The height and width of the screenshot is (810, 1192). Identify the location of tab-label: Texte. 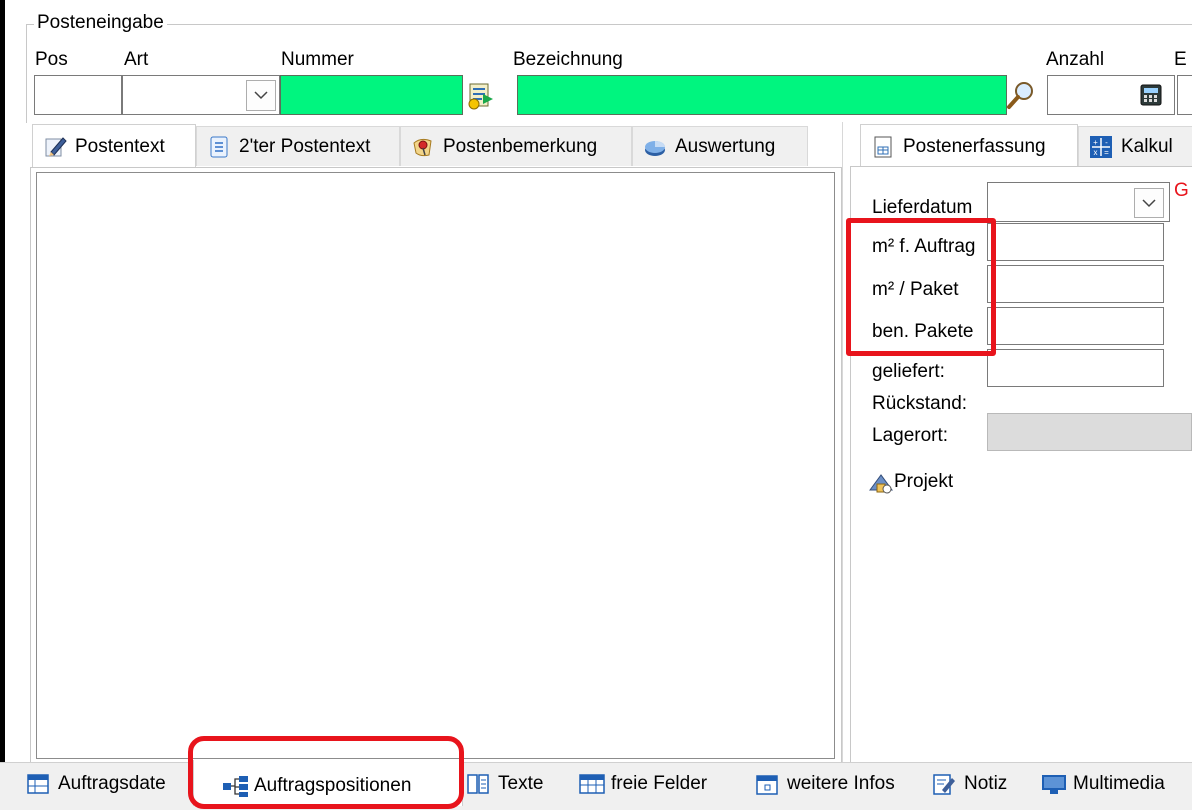
(521, 783).